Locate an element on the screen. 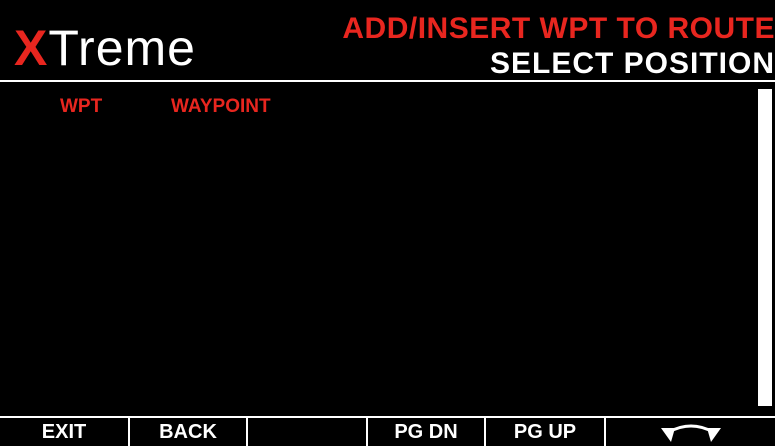 The width and height of the screenshot is (775, 446). blank-softkey is located at coordinates (308, 432).